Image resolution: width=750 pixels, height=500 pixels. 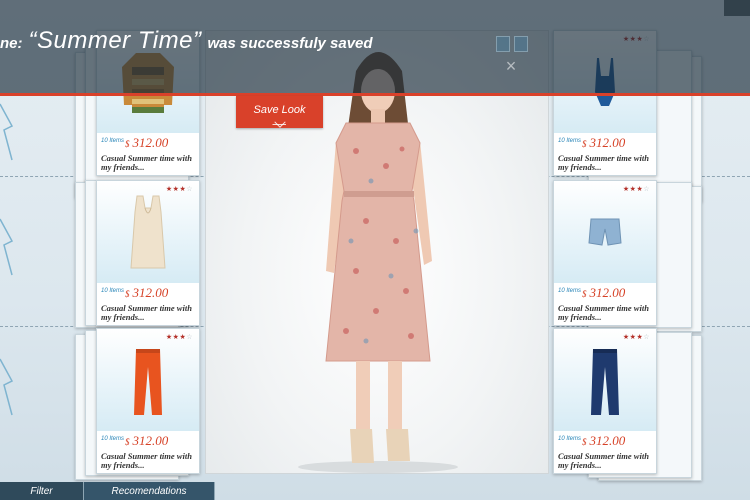 What do you see at coordinates (149, 491) in the screenshot?
I see `tab-recommendations: Recomendations` at bounding box center [149, 491].